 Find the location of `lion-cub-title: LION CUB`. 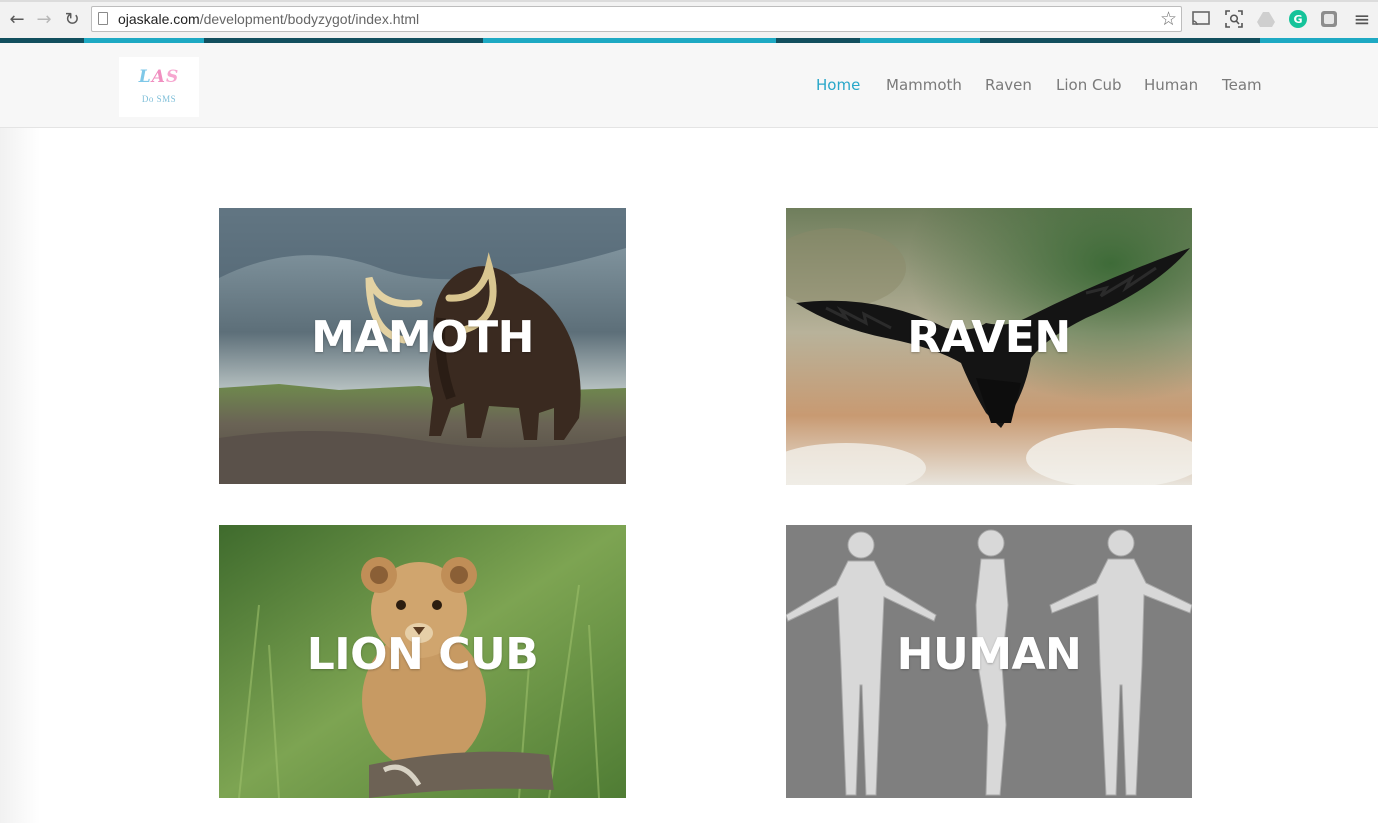

lion-cub-title: LION CUB is located at coordinates (422, 654).